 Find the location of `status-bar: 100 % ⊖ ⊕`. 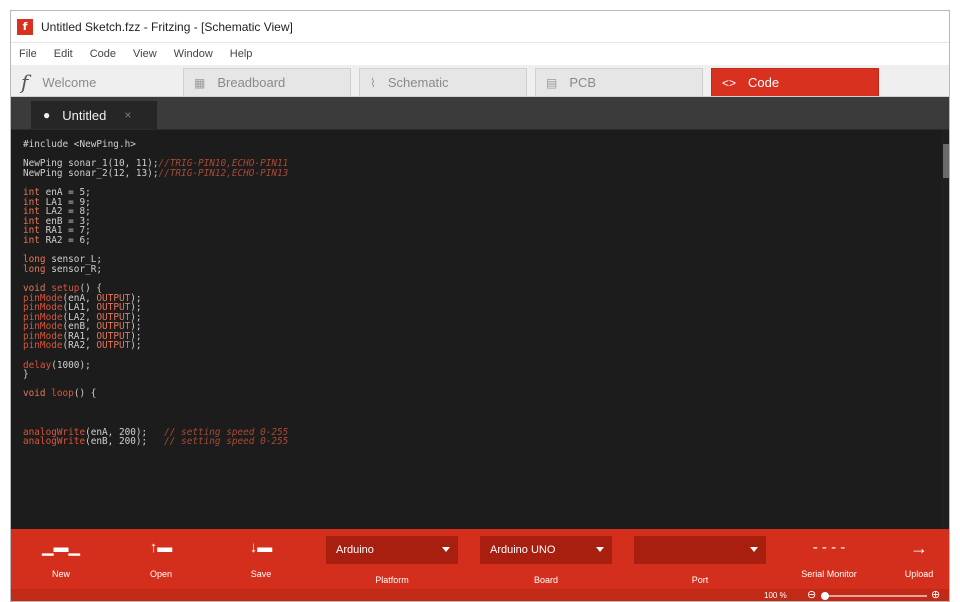

status-bar: 100 % ⊖ ⊕ is located at coordinates (480, 595).